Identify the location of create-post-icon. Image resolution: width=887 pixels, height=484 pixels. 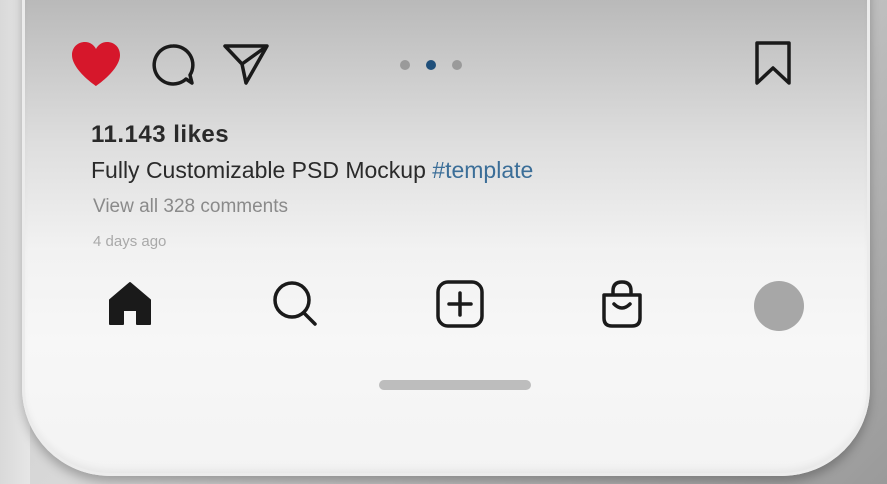
(460, 304).